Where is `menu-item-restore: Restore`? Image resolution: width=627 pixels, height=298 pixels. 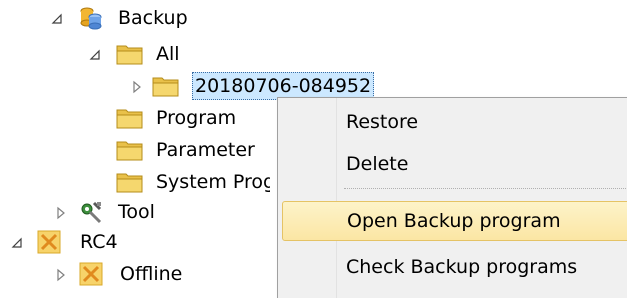 menu-item-restore: Restore is located at coordinates (454, 122).